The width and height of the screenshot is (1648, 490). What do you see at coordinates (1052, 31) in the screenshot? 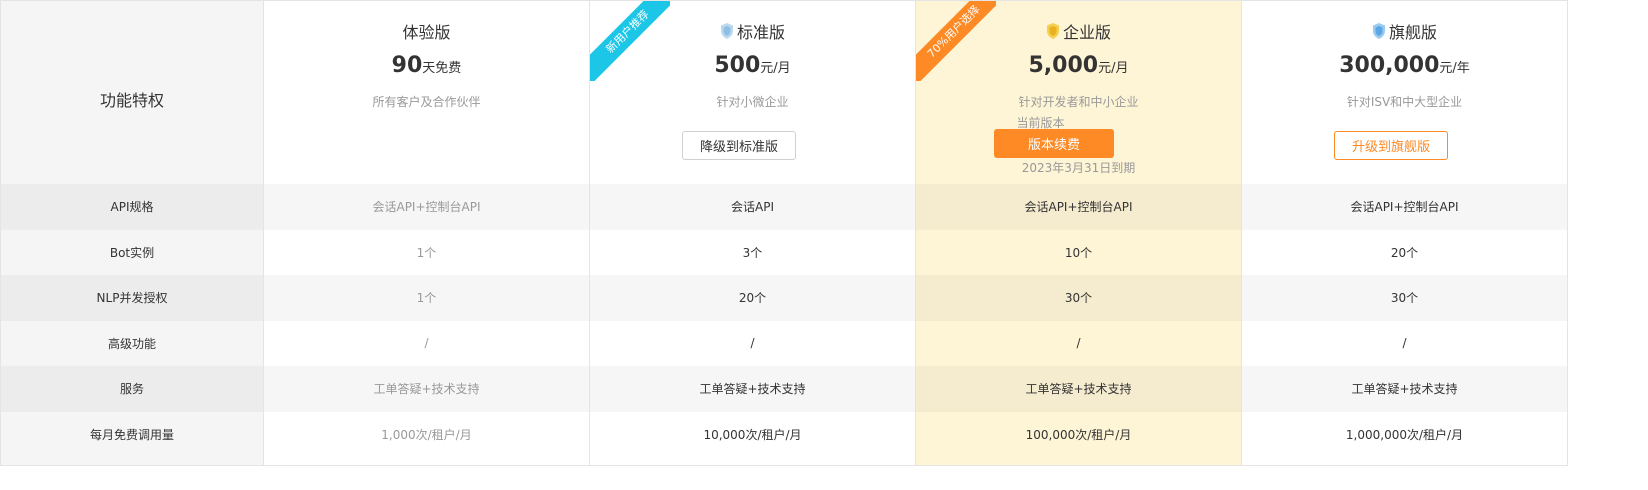
I see `shield-gold-icon` at bounding box center [1052, 31].